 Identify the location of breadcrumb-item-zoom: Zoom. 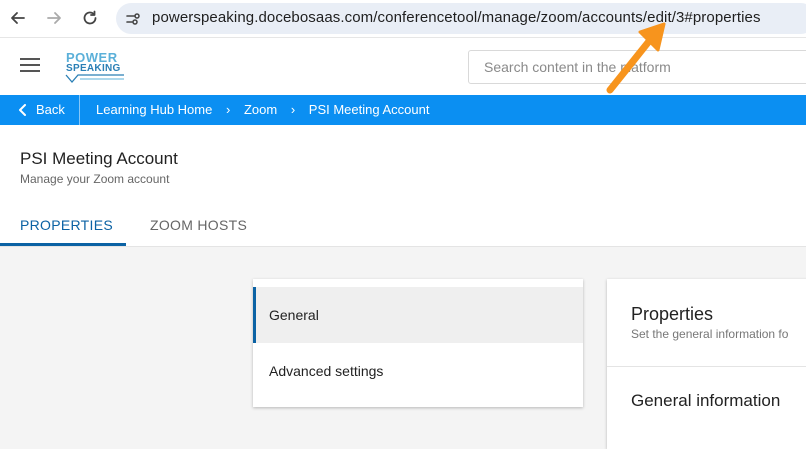
(260, 109).